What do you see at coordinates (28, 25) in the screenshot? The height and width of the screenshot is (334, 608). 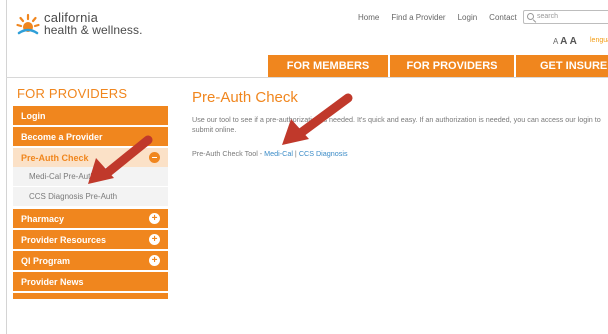 I see `sun-logo-icon` at bounding box center [28, 25].